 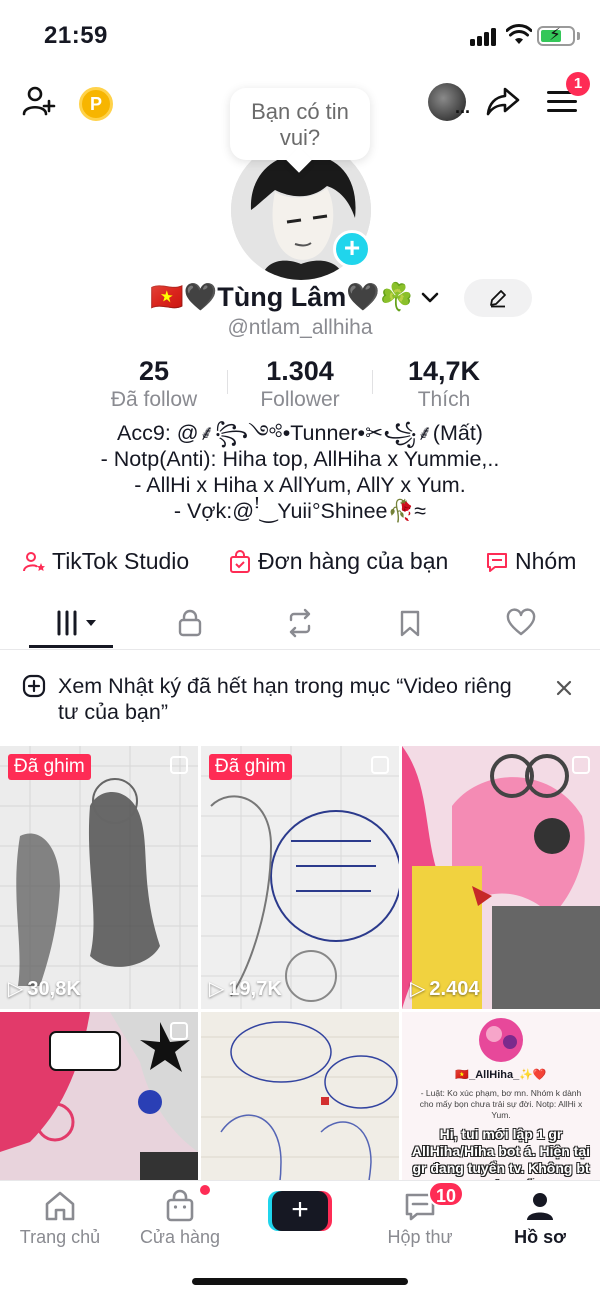 What do you see at coordinates (180, 1237) in the screenshot?
I see `nav-label: Cửa hàng` at bounding box center [180, 1237].